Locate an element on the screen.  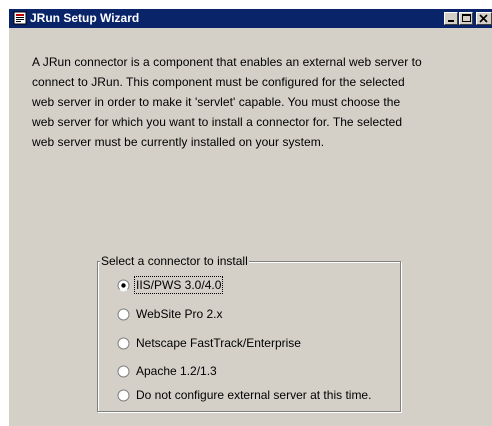
radio-label: Apache 1.2/1.3 is located at coordinates (176, 371).